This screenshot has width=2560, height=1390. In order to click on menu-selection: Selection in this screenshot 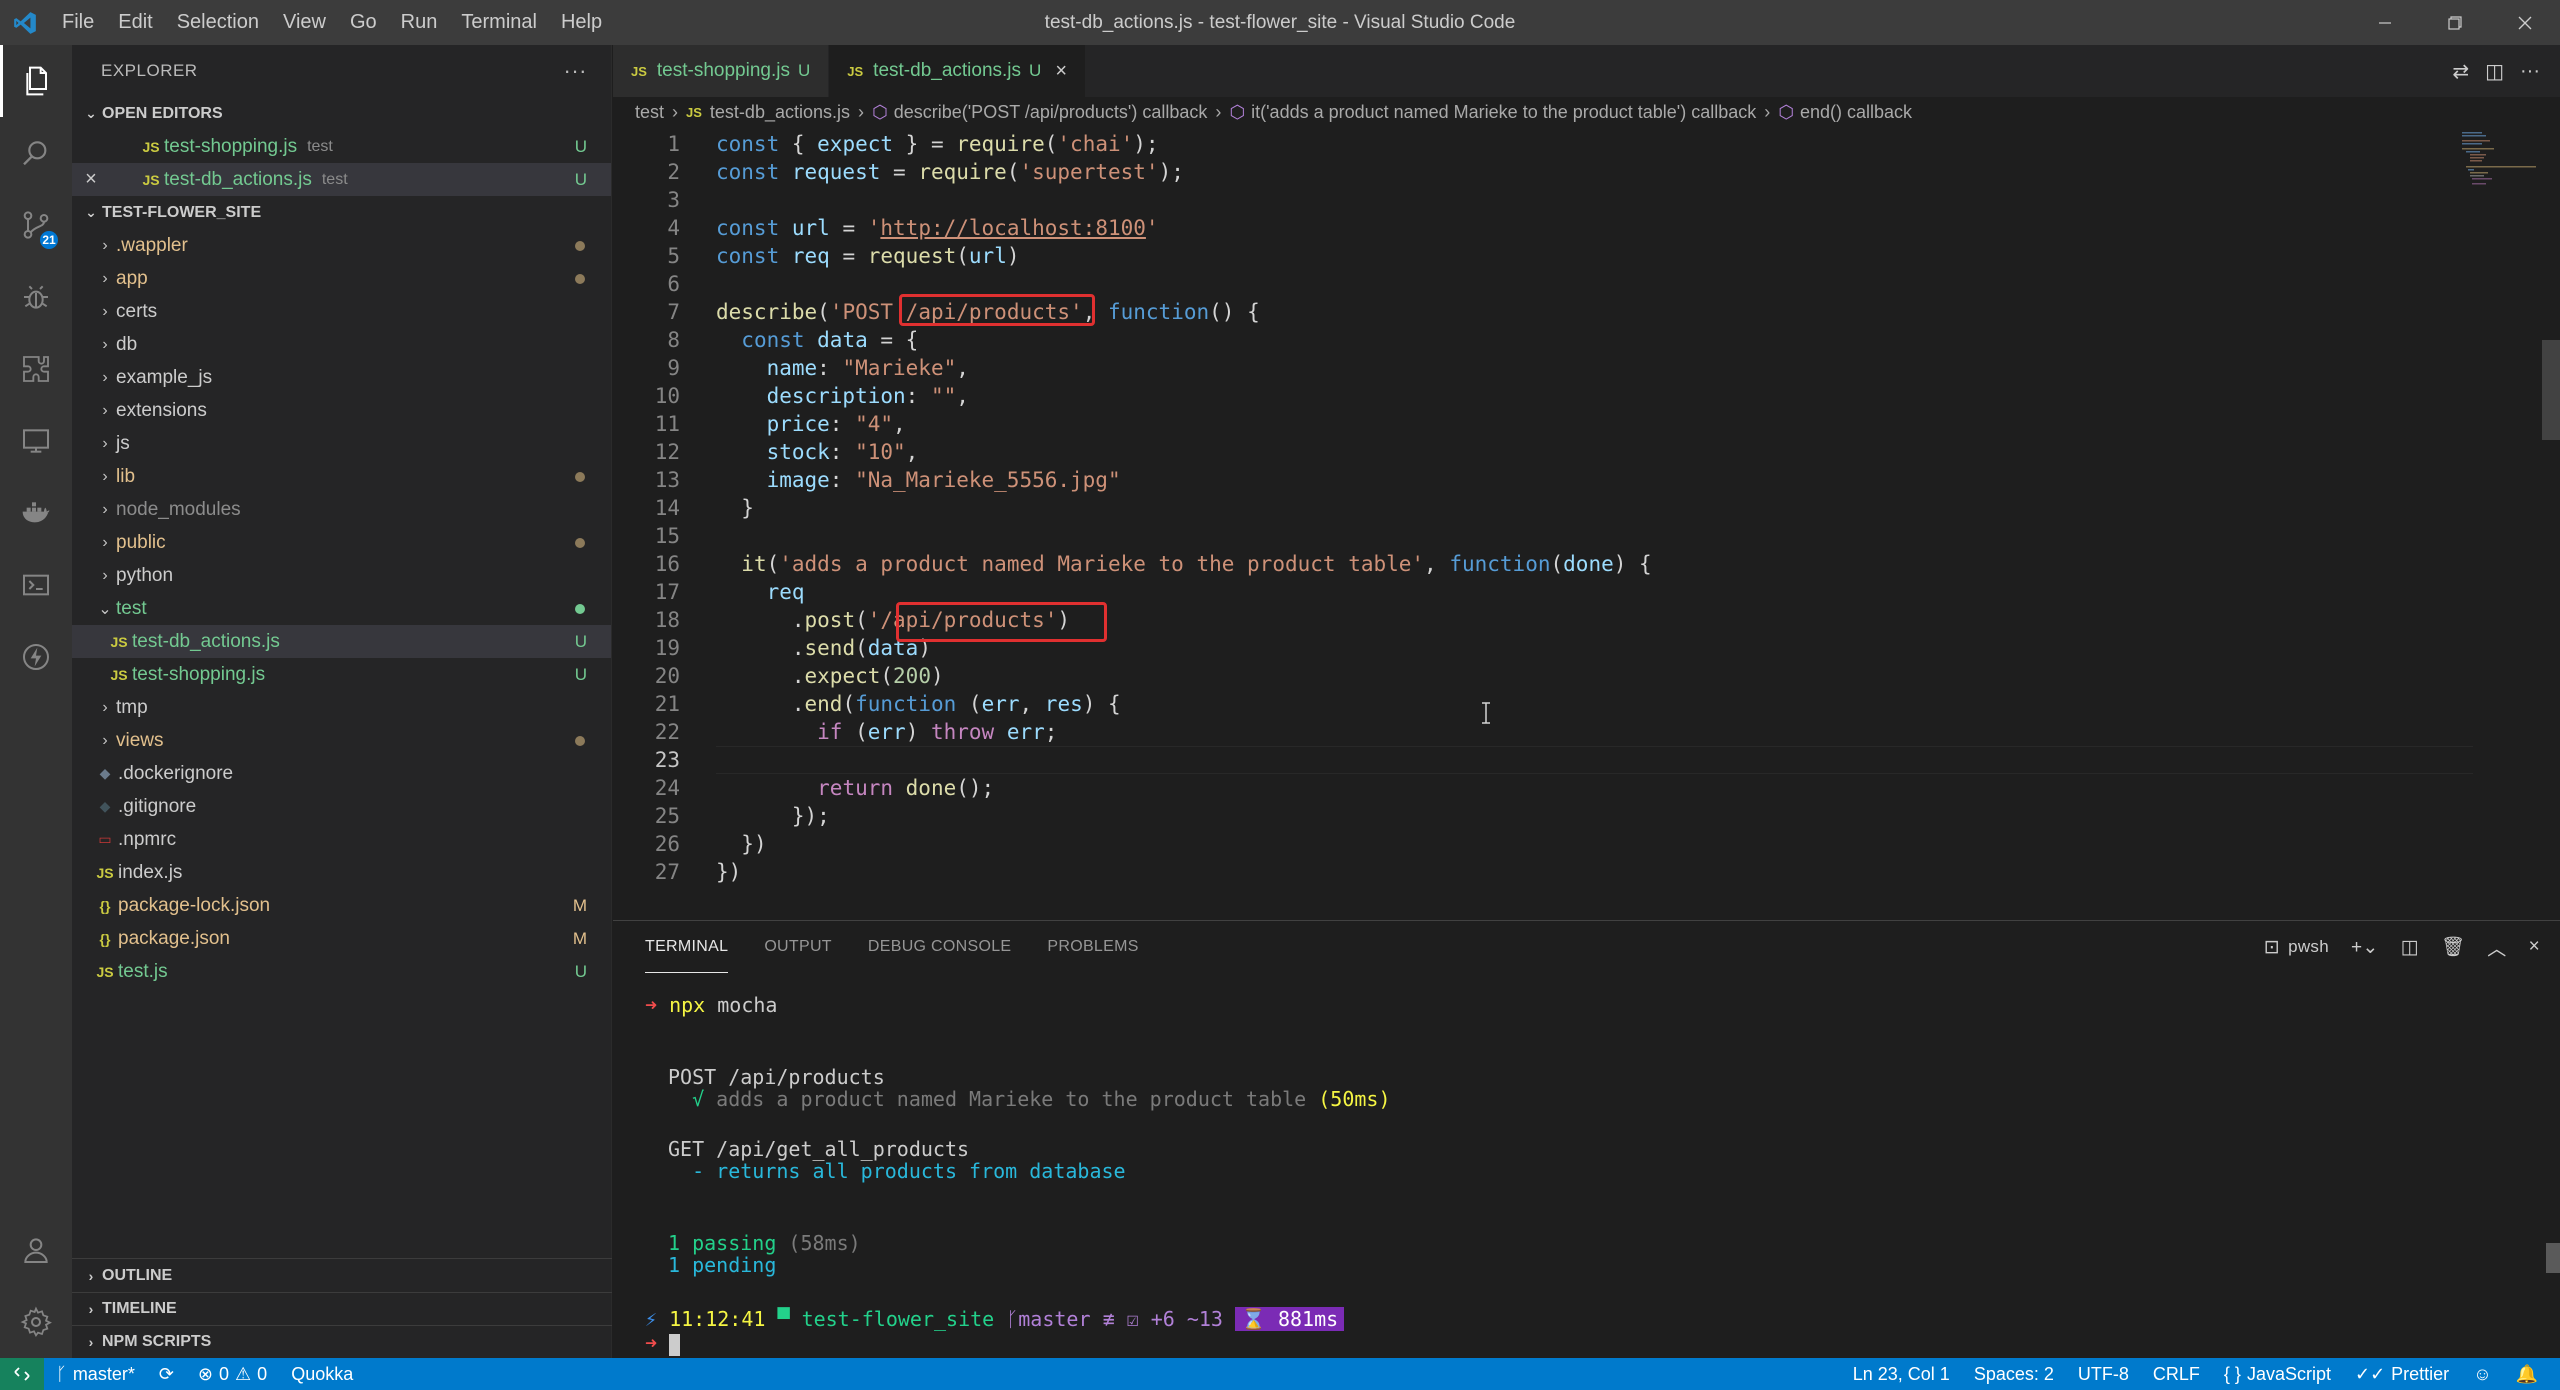, I will do `click(218, 22)`.